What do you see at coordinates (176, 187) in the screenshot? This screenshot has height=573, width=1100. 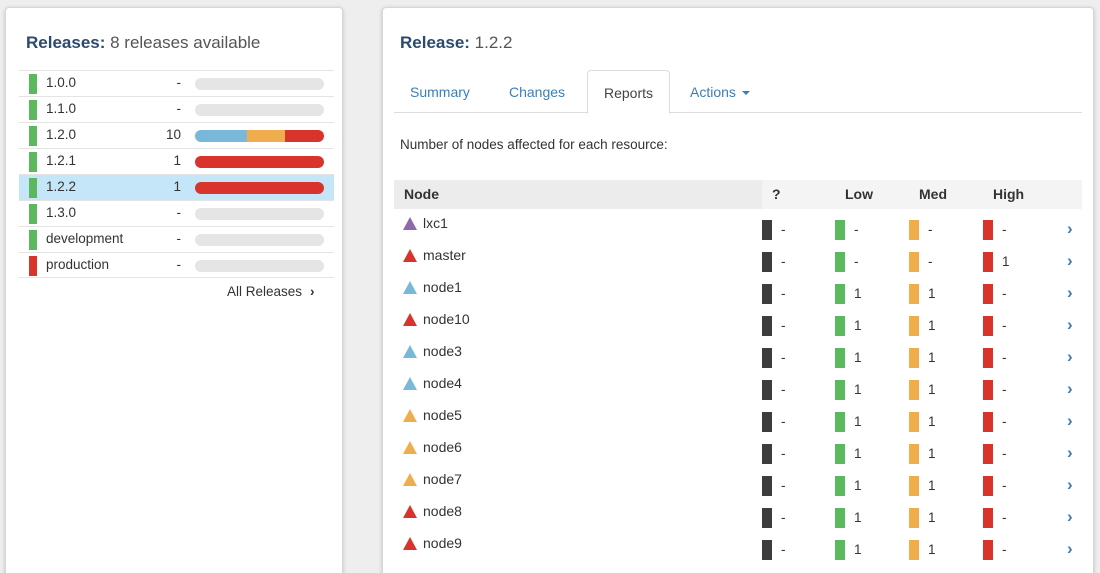 I see `release-item: 1.2.2 1` at bounding box center [176, 187].